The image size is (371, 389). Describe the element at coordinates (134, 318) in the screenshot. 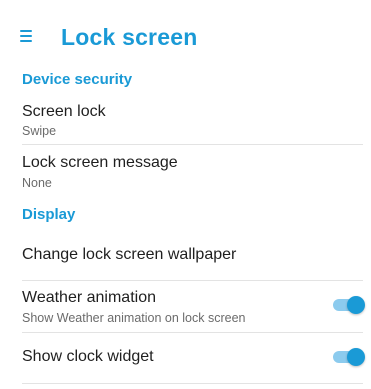

I see `pref-summary: Show Weather animation on lock screen` at that location.